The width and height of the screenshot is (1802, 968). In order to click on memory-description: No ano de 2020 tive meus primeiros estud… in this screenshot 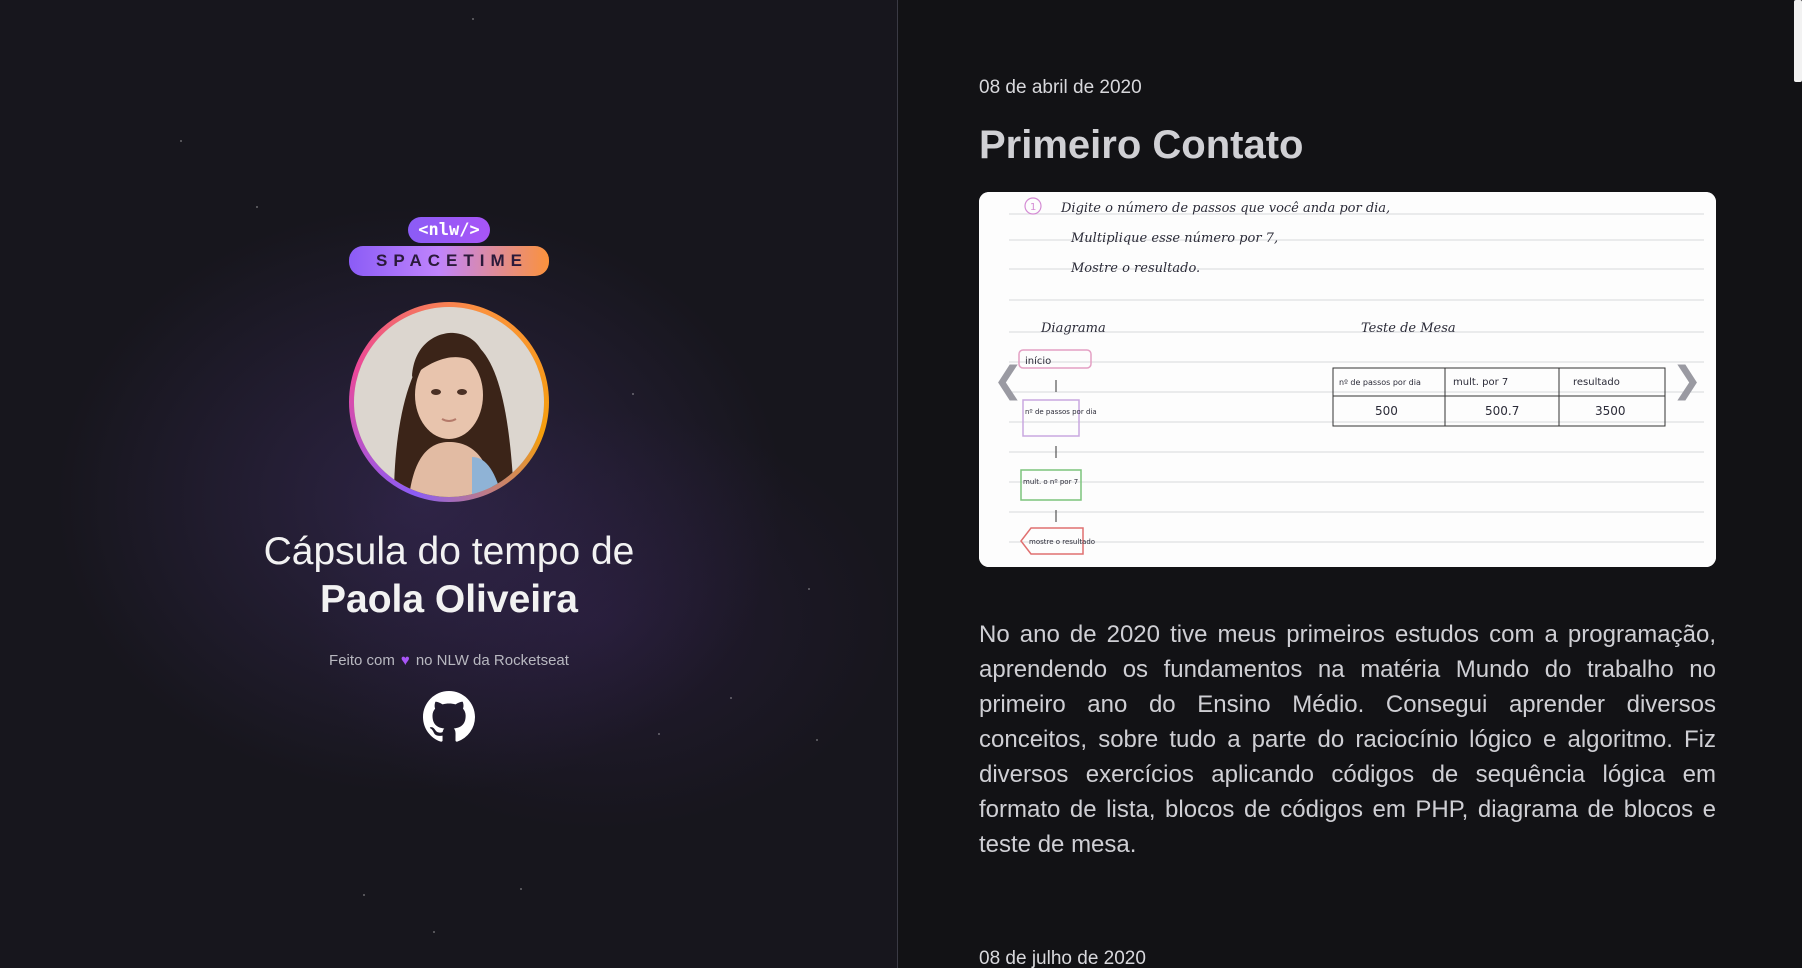, I will do `click(1347, 739)`.